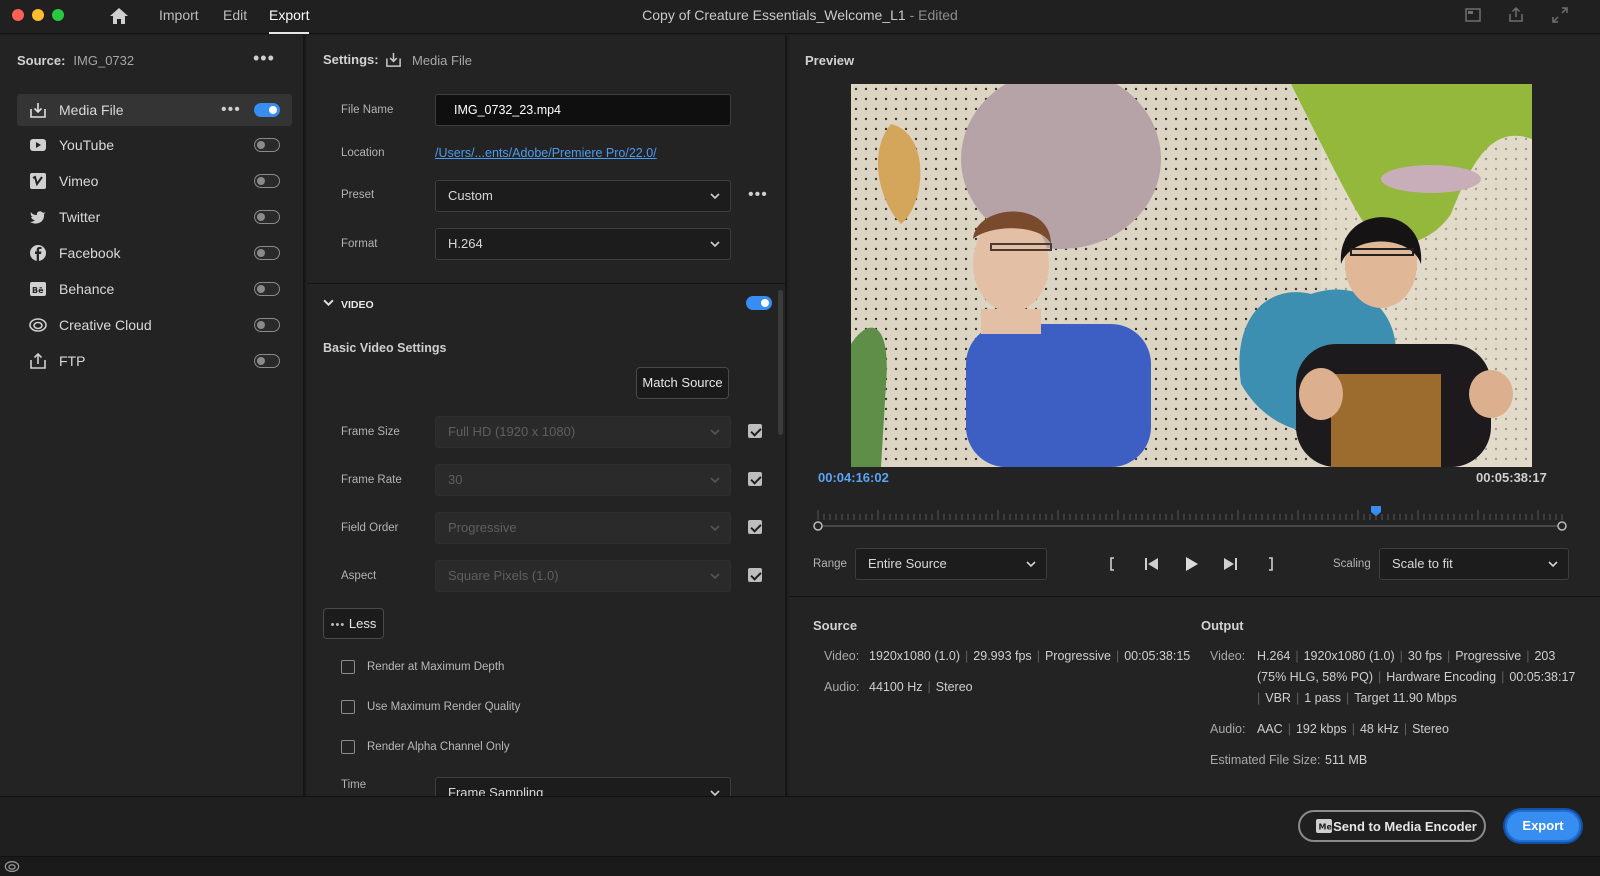 This screenshot has width=1600, height=876. Describe the element at coordinates (1511, 477) in the screenshot. I see `timecode-out: 00:05:38:17` at that location.